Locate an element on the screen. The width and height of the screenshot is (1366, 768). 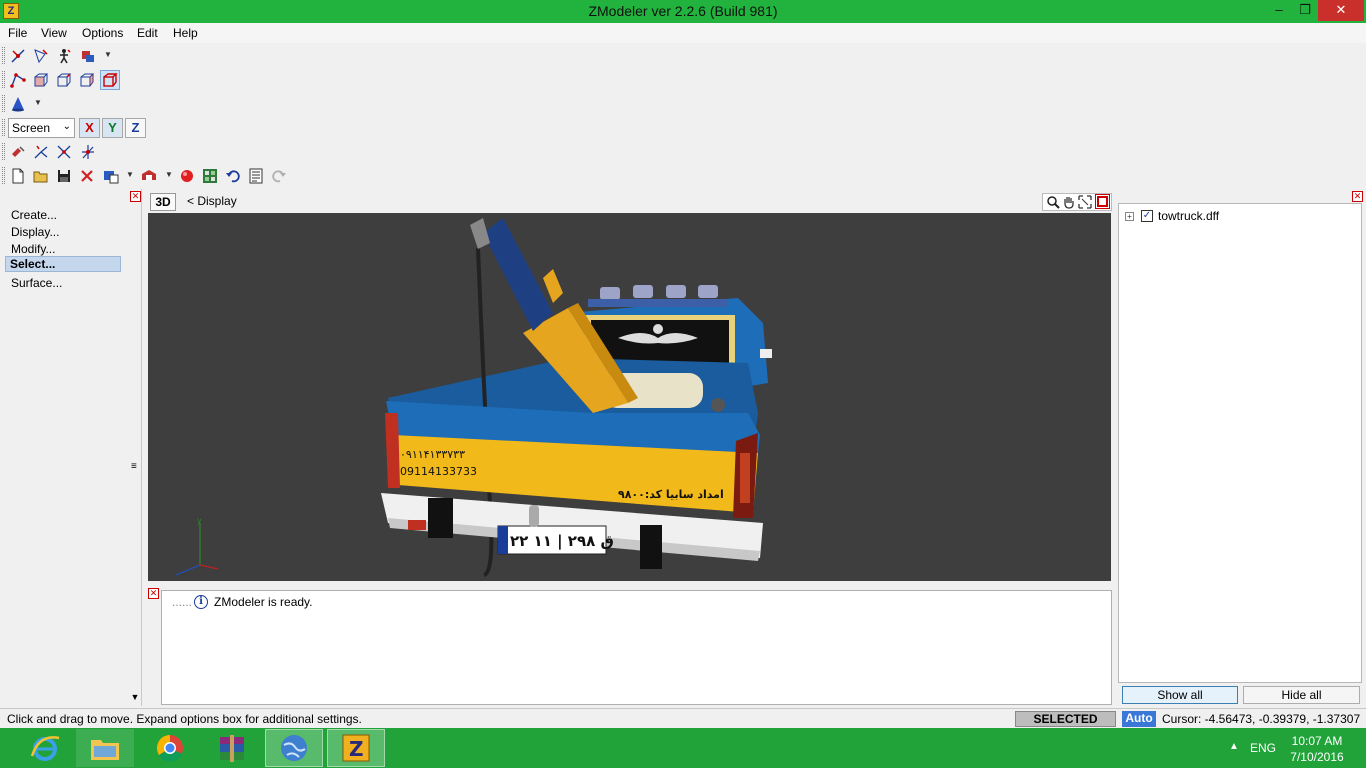
log-panel-close-icon: ✕ is located at coordinates (153, 593).